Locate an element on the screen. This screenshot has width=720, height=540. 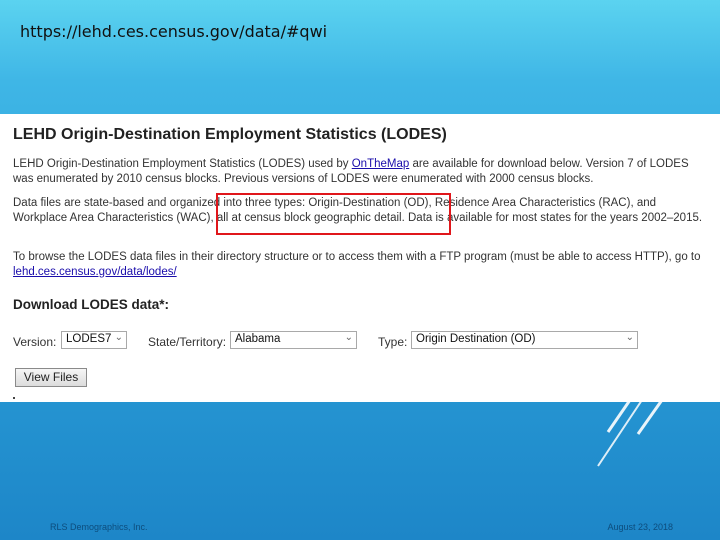
footer-company: RLS Demographics, Inc. is located at coordinates (99, 527).